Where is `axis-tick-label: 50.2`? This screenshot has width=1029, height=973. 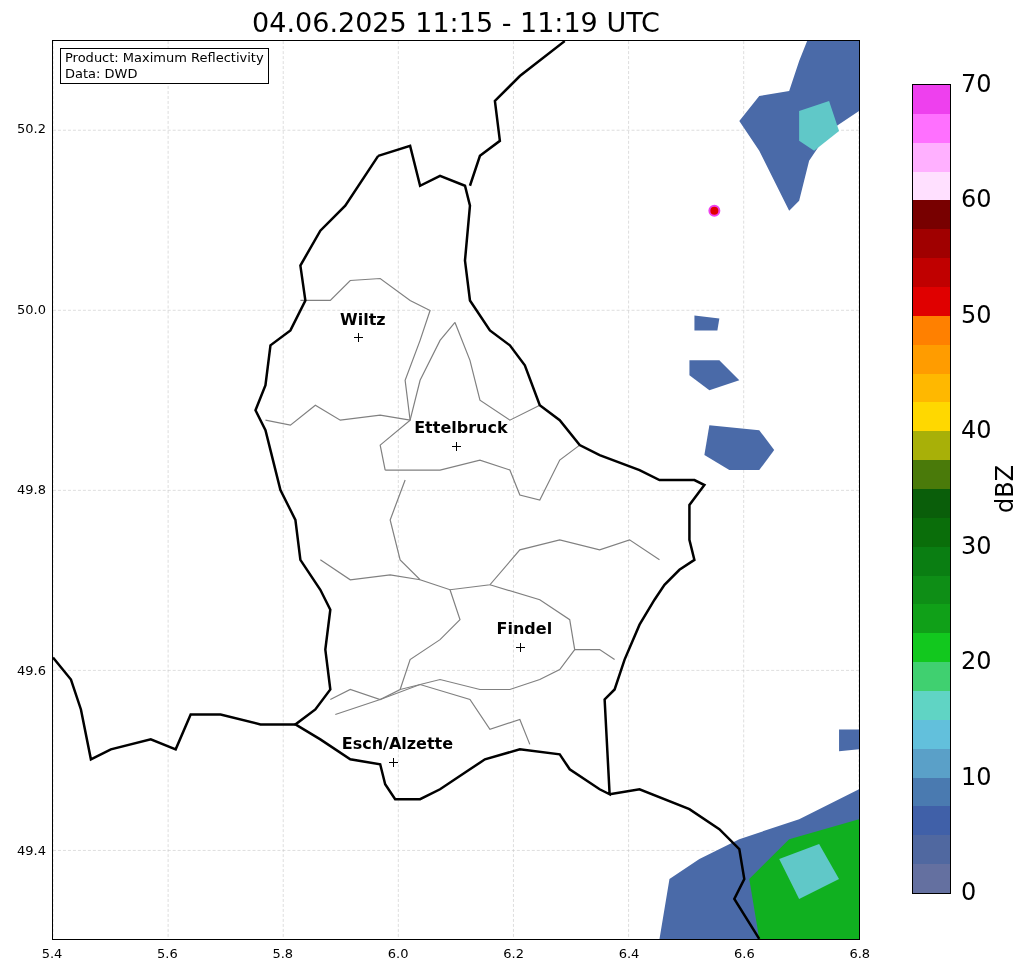
axis-tick-label: 50.2 is located at coordinates (31, 129).